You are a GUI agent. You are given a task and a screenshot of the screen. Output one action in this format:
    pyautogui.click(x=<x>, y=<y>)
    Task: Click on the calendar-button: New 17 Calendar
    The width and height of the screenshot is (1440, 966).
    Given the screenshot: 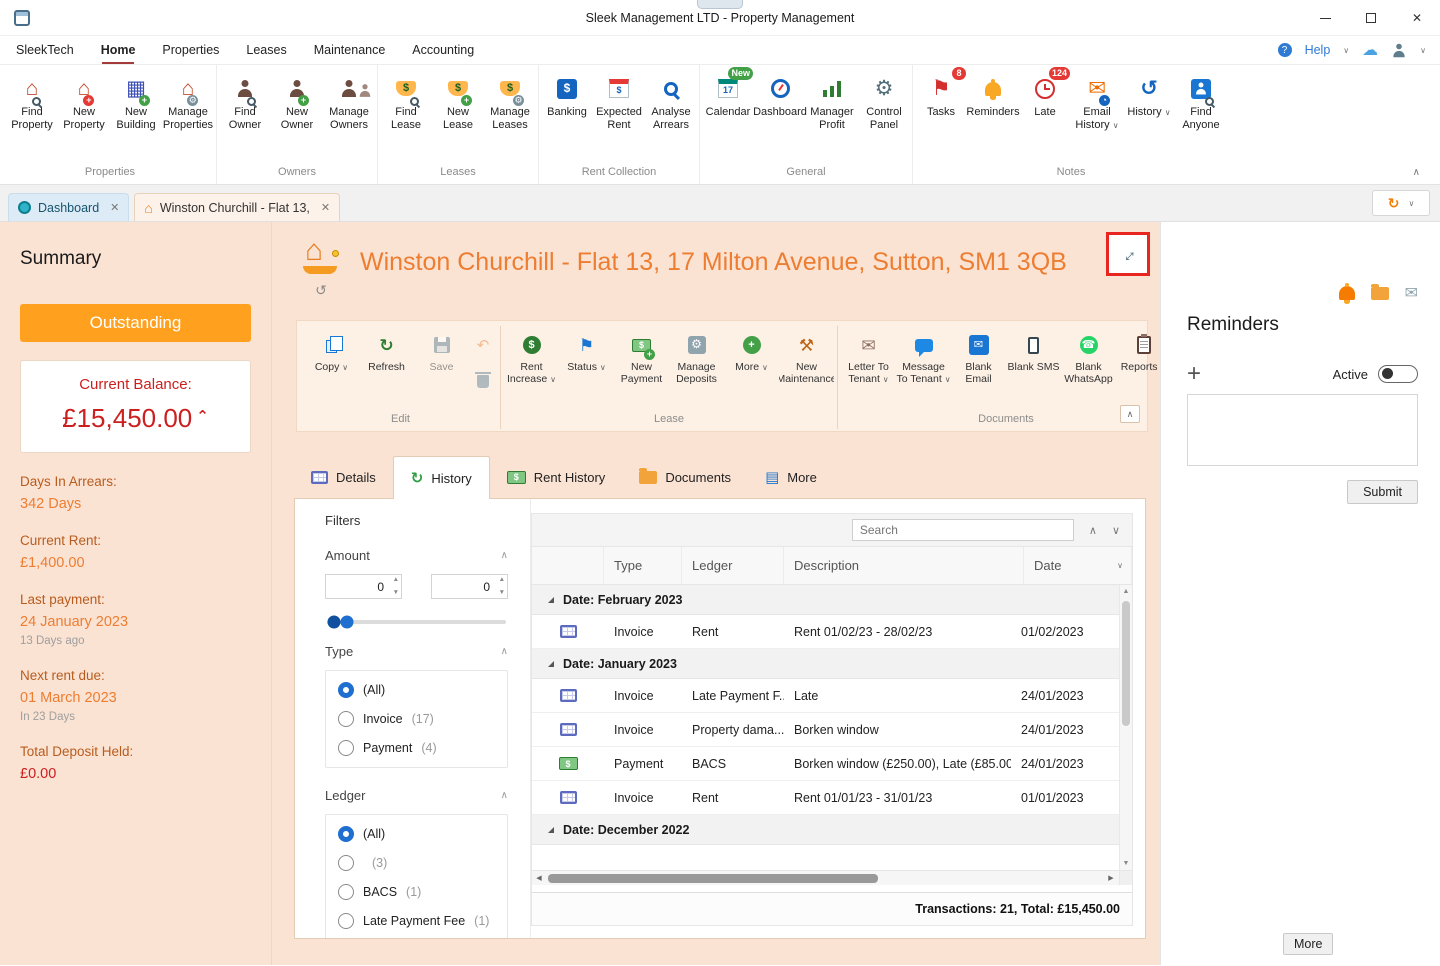 What is the action you would take?
    pyautogui.click(x=728, y=115)
    